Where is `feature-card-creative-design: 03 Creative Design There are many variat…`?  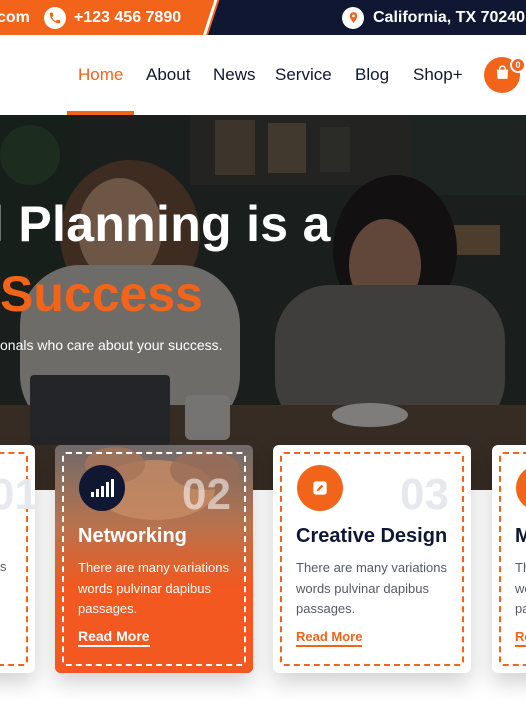 feature-card-creative-design: 03 Creative Design There are many variat… is located at coordinates (372, 559).